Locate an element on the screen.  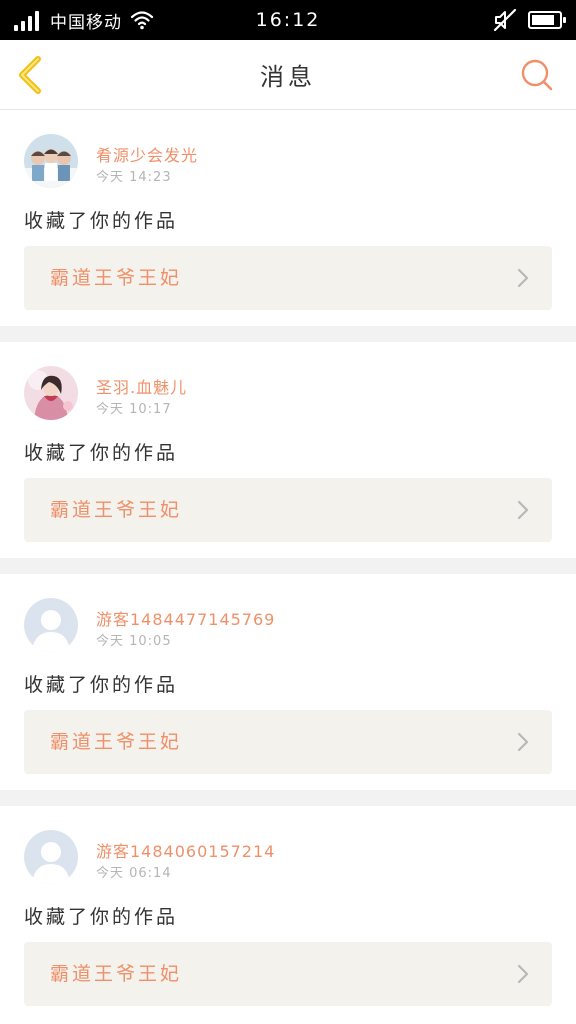
username: 游客1484060157214 is located at coordinates (185, 850).